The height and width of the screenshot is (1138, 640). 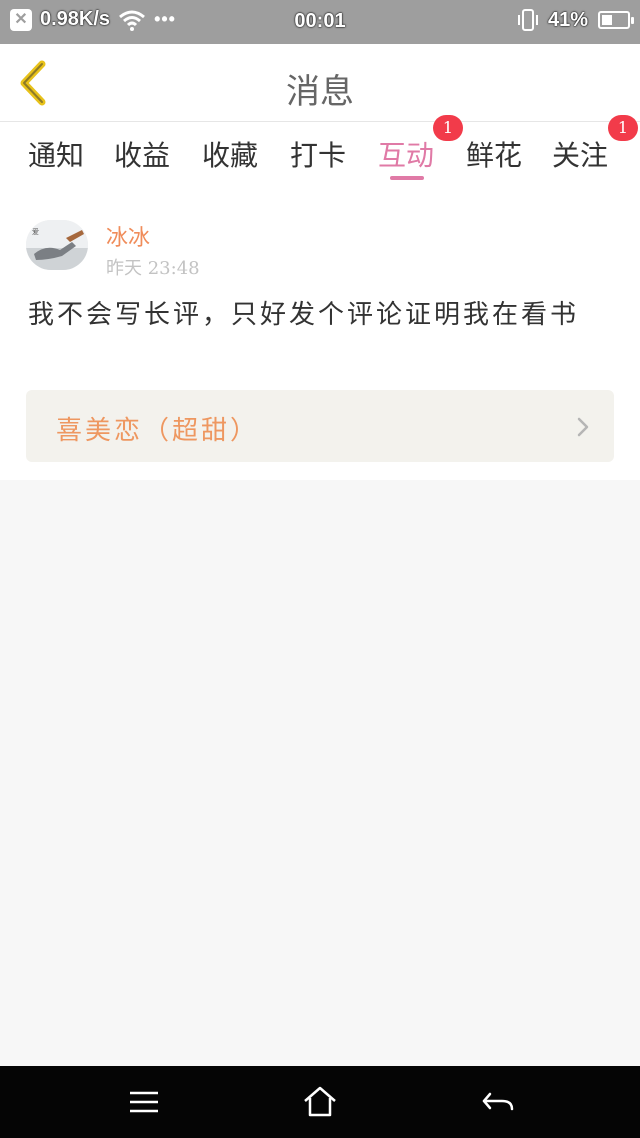 I want to click on interactions-badge: 1, so click(x=448, y=128).